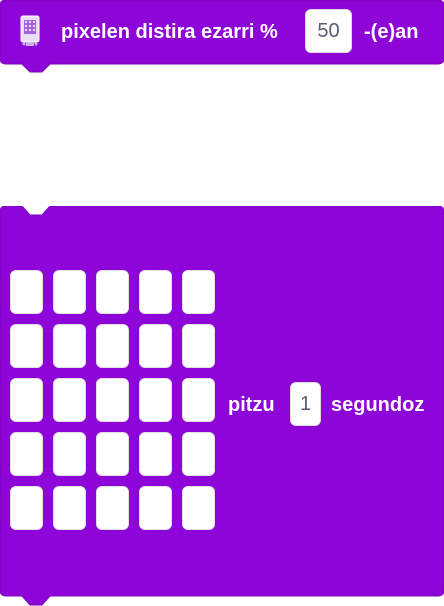 This screenshot has height=606, width=444. I want to click on brightness-percent-input: 50, so click(328, 31).